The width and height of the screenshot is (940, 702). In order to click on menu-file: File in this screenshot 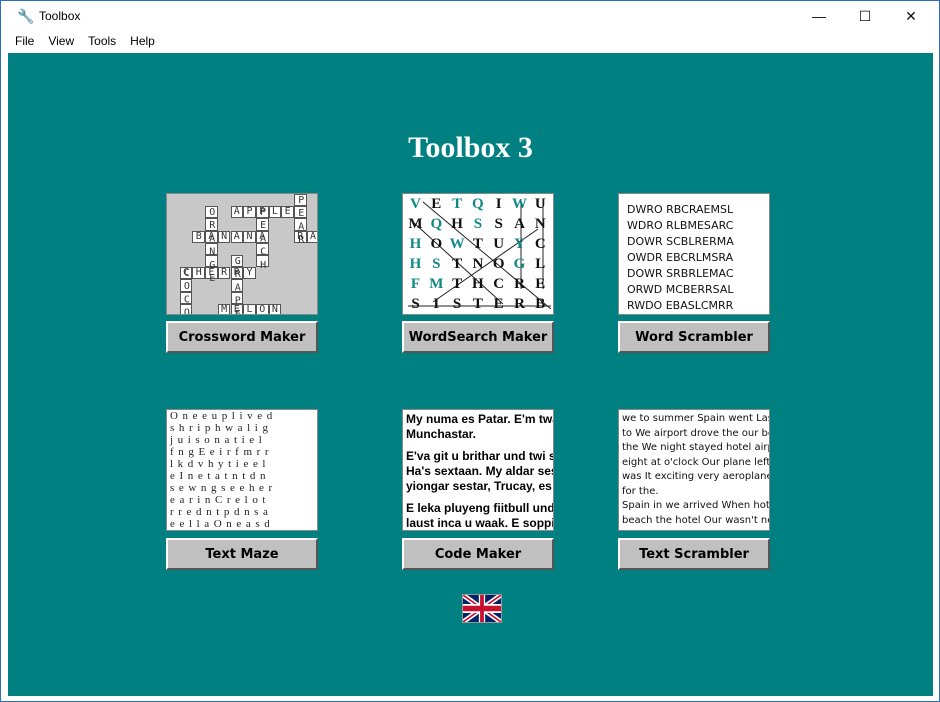, I will do `click(21, 41)`.